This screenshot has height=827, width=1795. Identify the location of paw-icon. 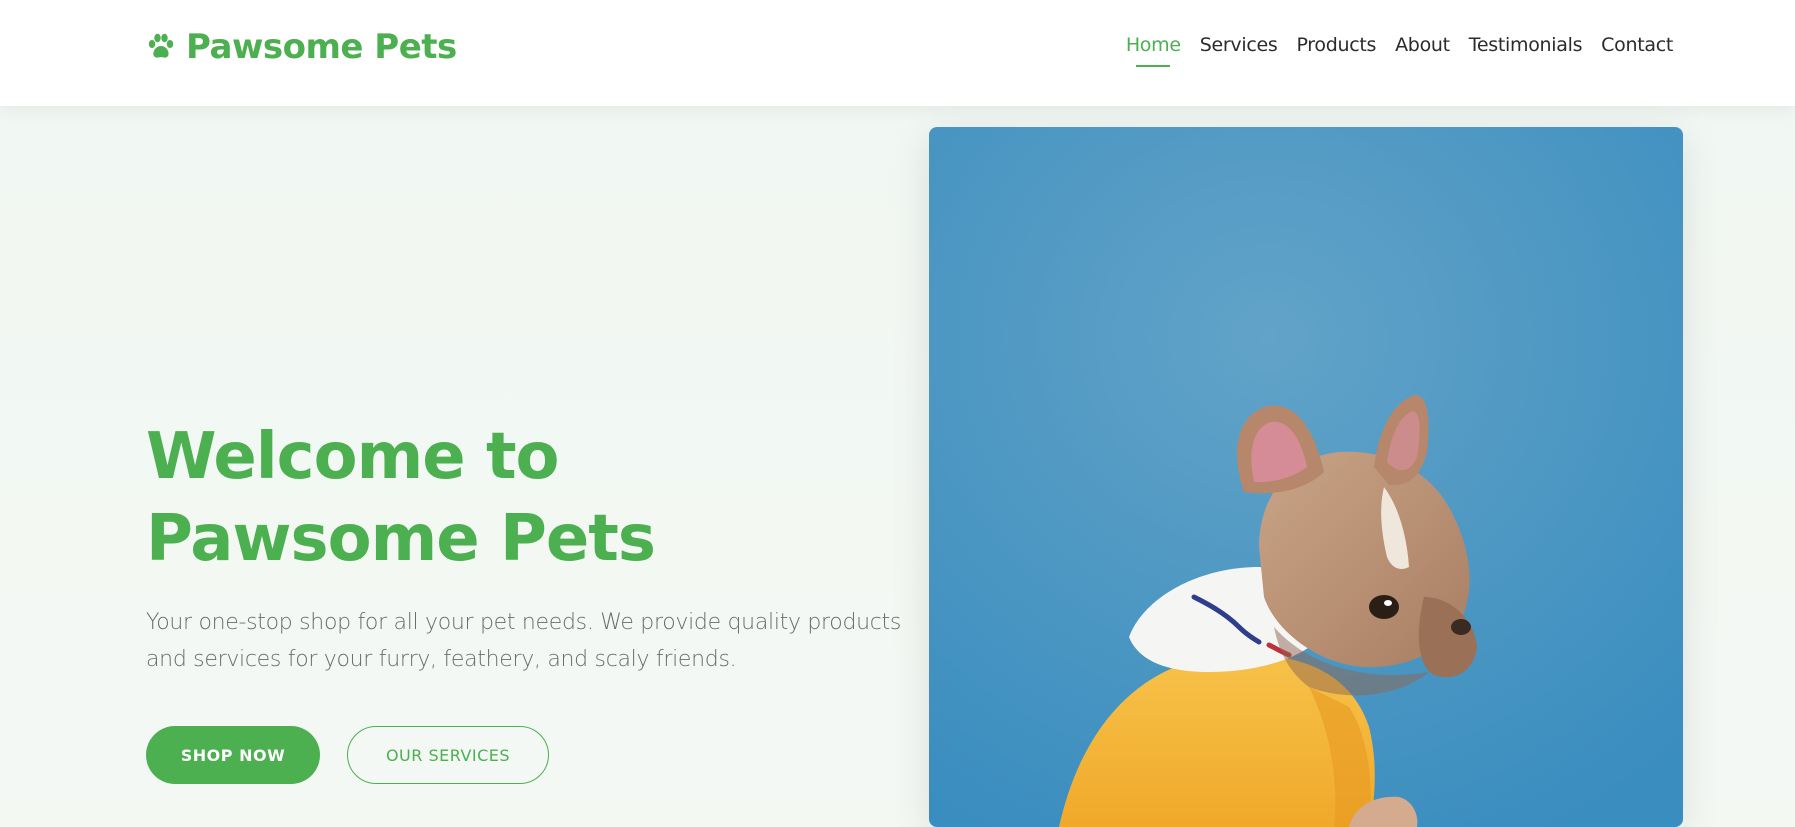
(161, 45).